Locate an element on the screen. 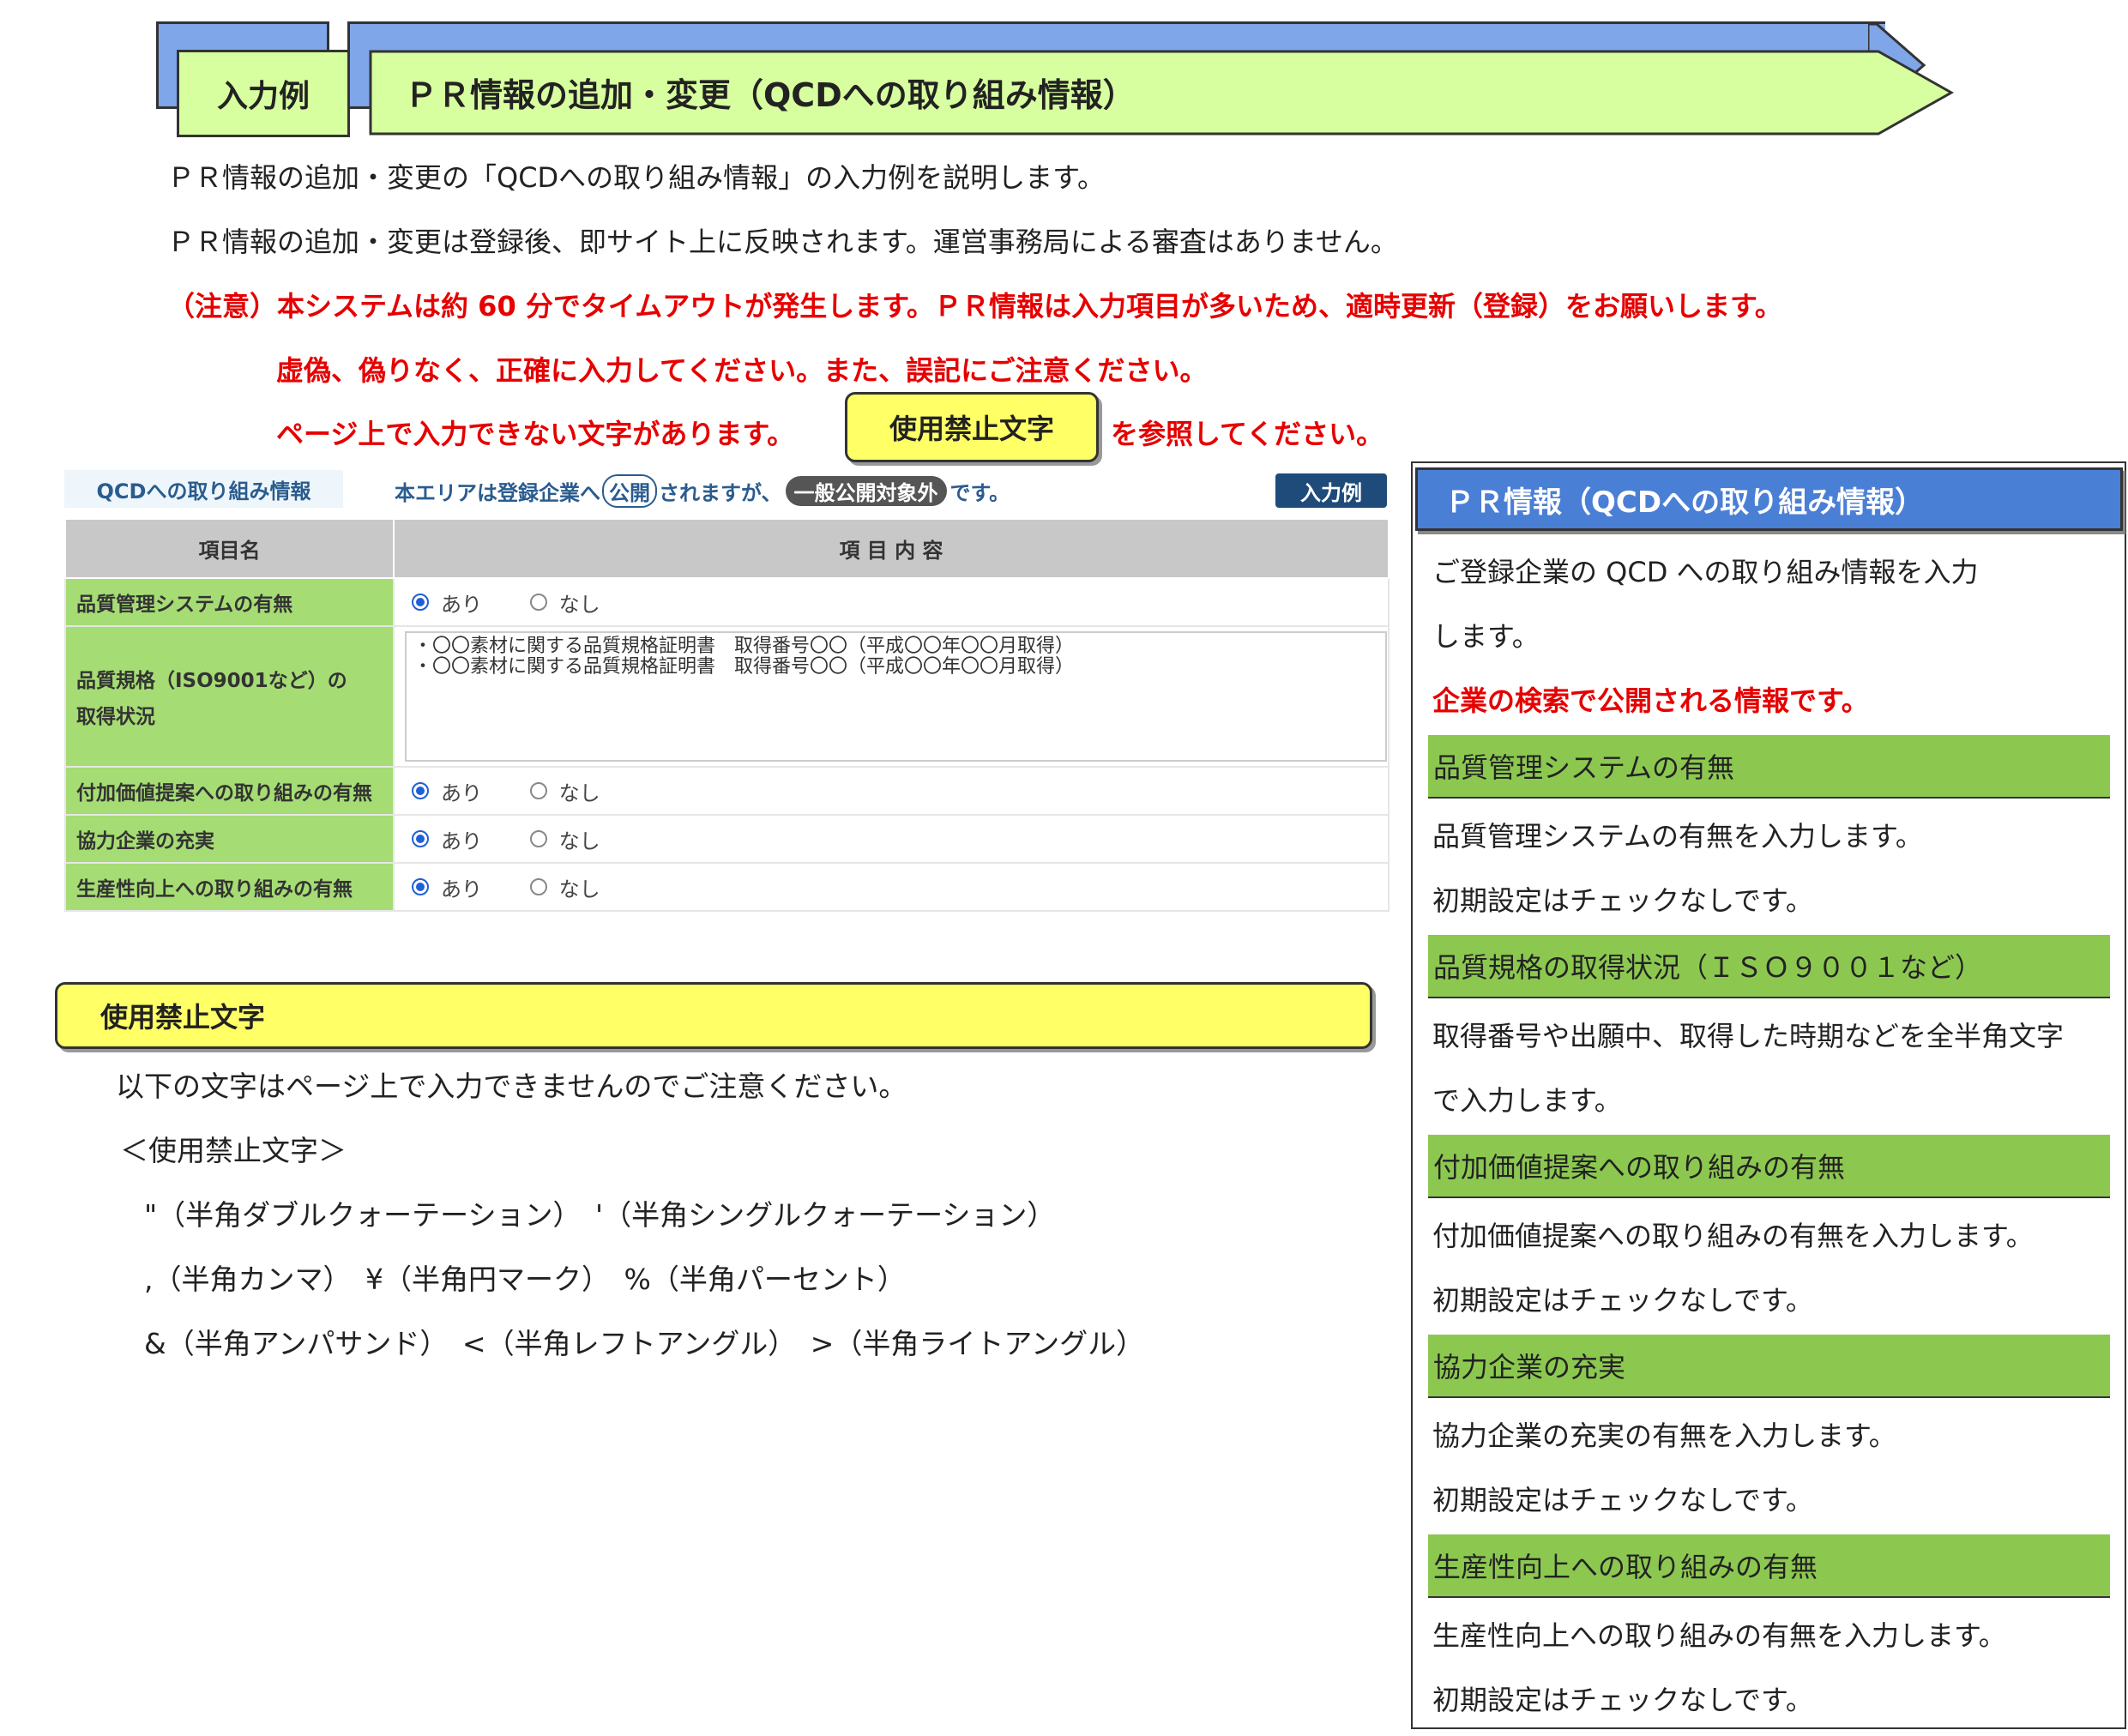 The width and height of the screenshot is (2128, 1736). row-label-quality-system: 品質管理システムの有無 is located at coordinates (229, 602).